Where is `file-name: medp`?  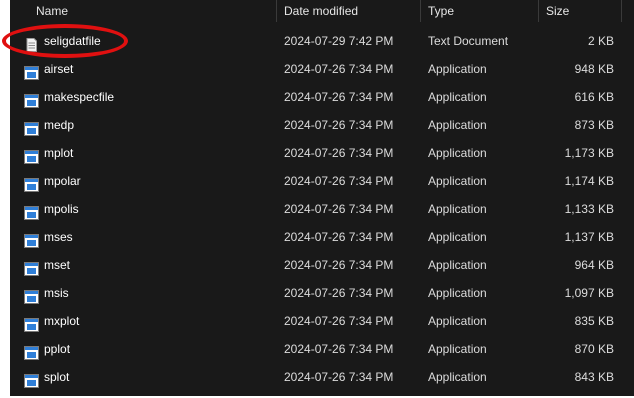
file-name: medp is located at coordinates (59, 125).